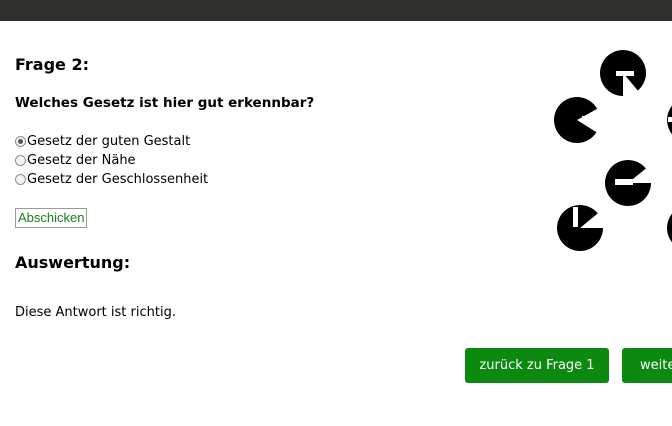 This screenshot has width=672, height=426. I want to click on option-label: Gesetz der Geschlossenheit, so click(118, 179).